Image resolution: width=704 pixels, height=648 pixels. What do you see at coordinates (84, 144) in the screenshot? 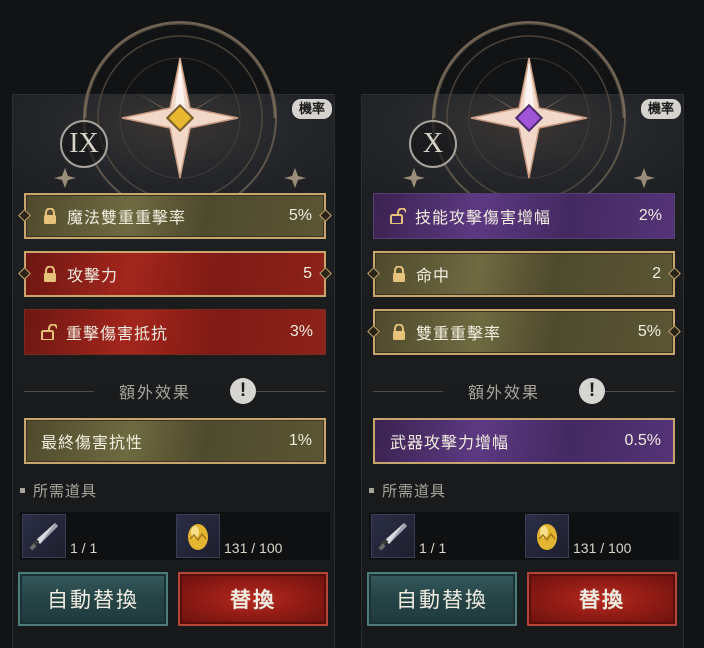
I see `tier-roman-numeral: IX` at bounding box center [84, 144].